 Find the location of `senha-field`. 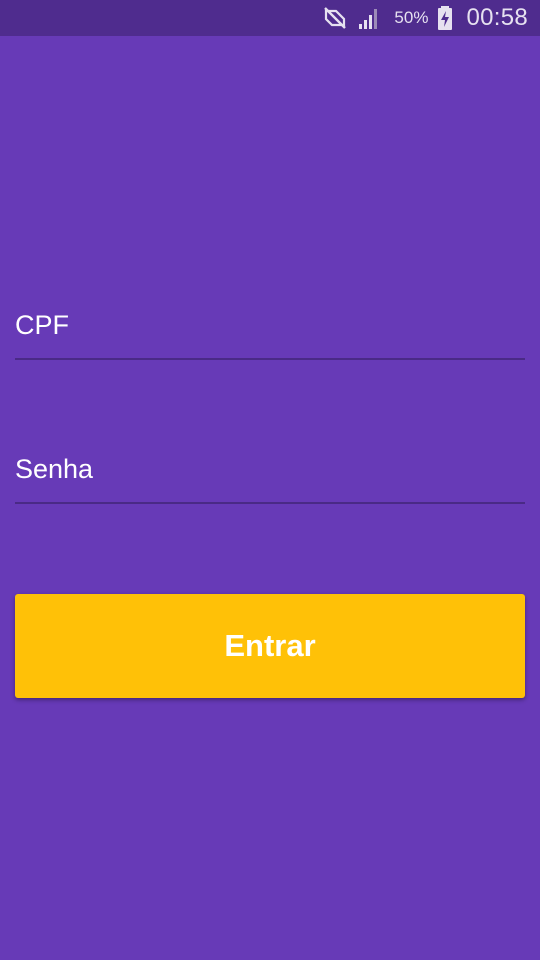

senha-field is located at coordinates (270, 469).